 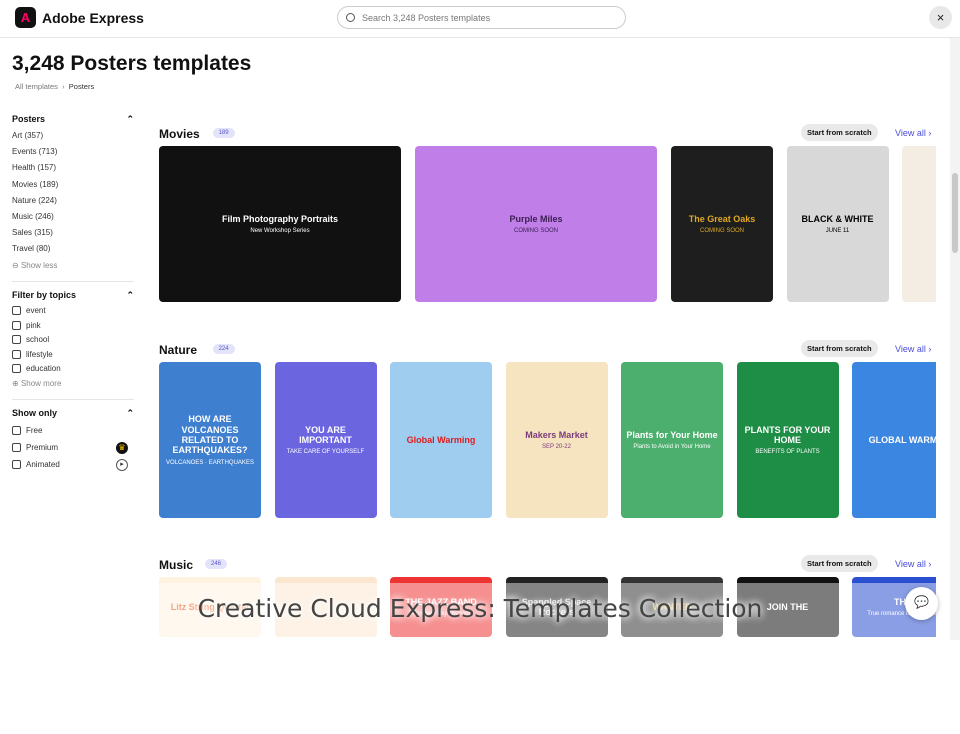 What do you see at coordinates (223, 133) in the screenshot?
I see `section-count-badge: 189` at bounding box center [223, 133].